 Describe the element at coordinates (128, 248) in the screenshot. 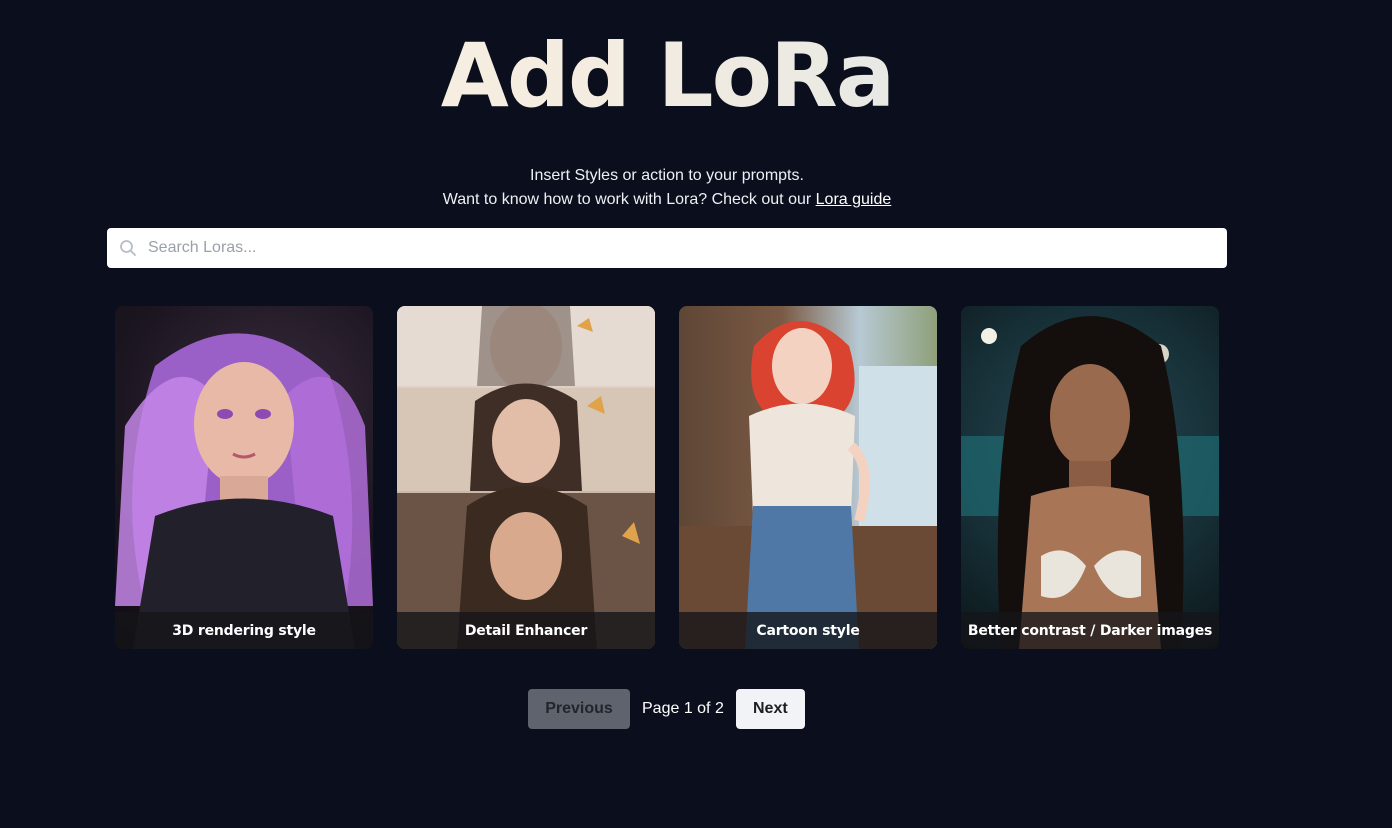

I see `search-icon` at that location.